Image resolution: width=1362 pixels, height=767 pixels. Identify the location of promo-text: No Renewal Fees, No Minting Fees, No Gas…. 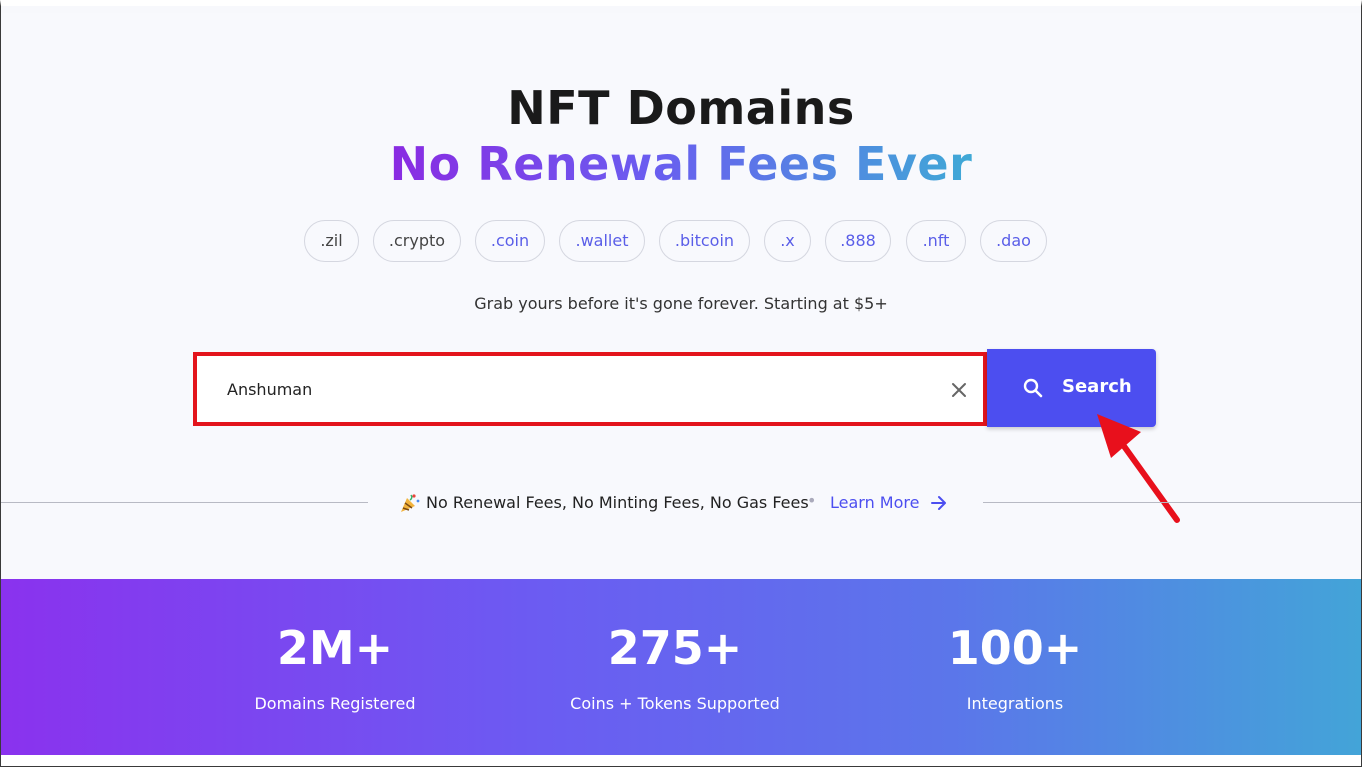
(617, 502).